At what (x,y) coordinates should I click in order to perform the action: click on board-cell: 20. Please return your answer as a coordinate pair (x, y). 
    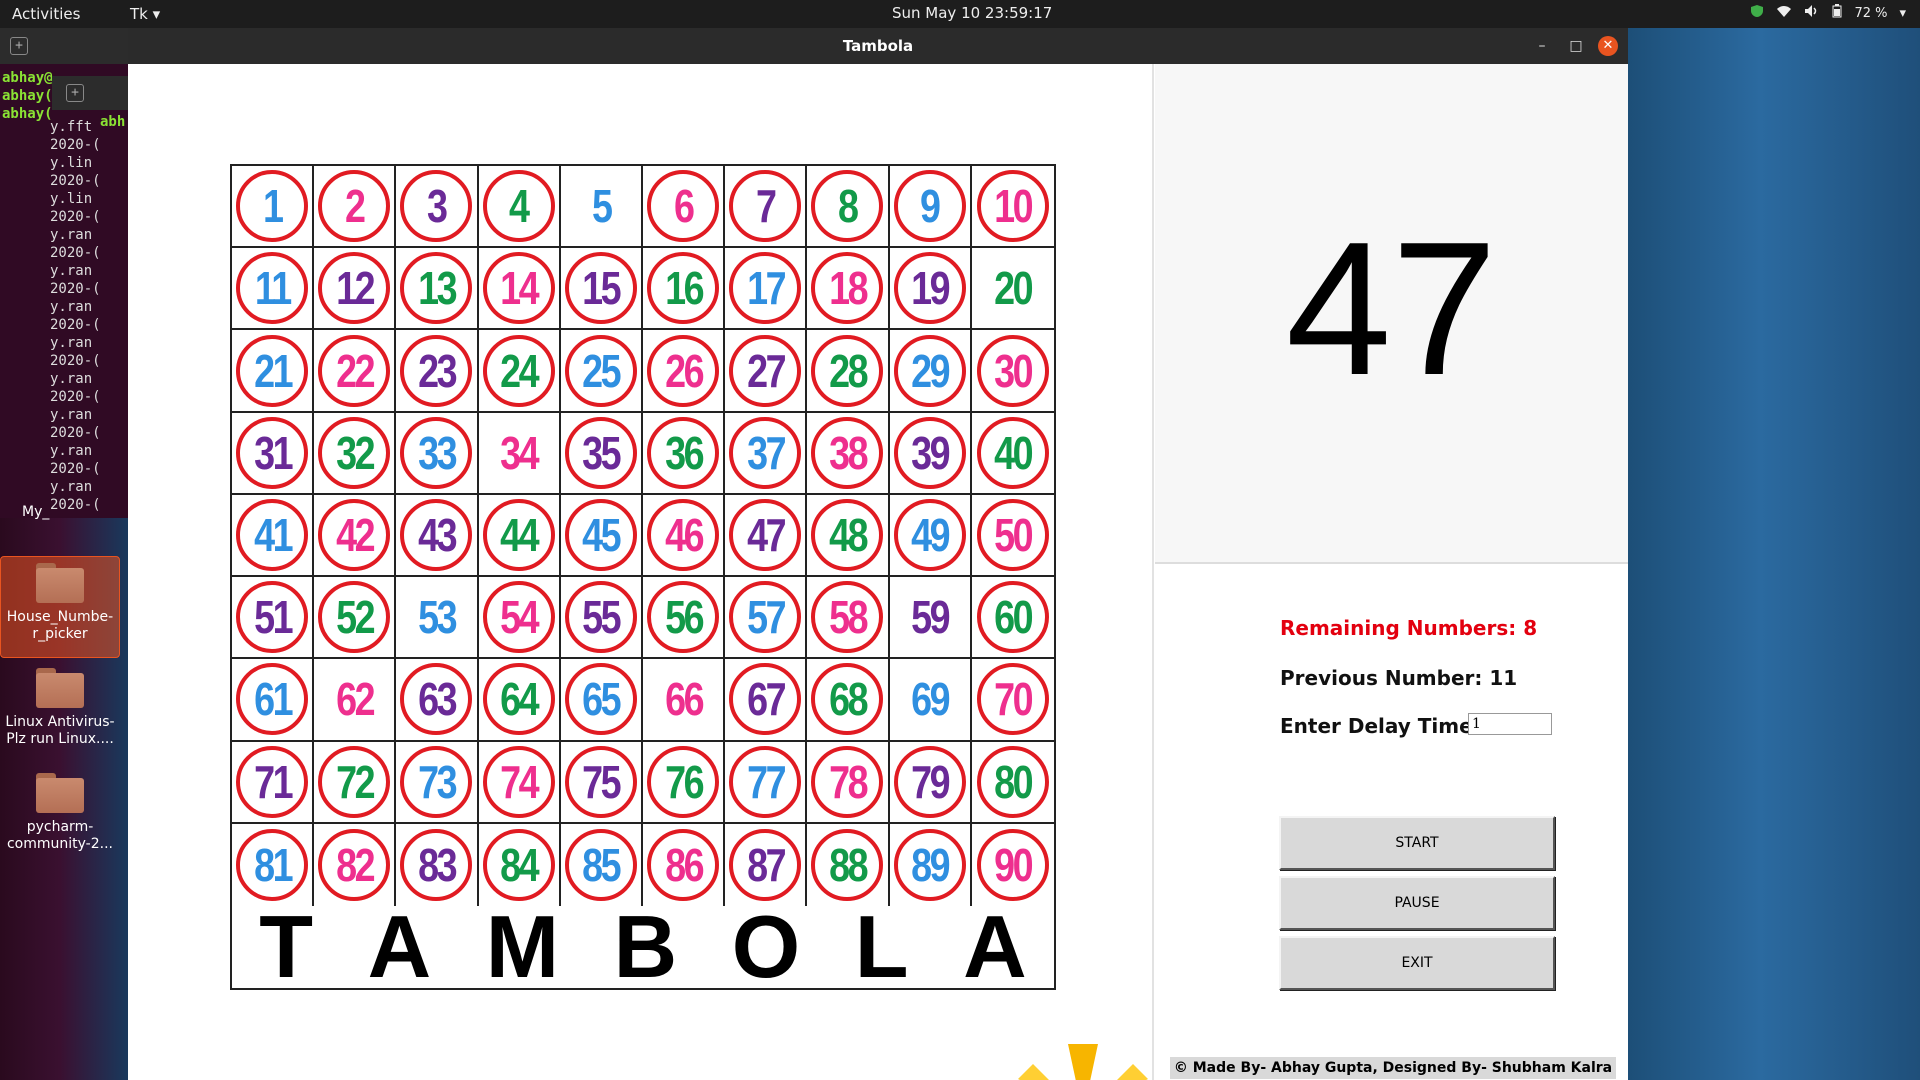
    Looking at the image, I should click on (1012, 289).